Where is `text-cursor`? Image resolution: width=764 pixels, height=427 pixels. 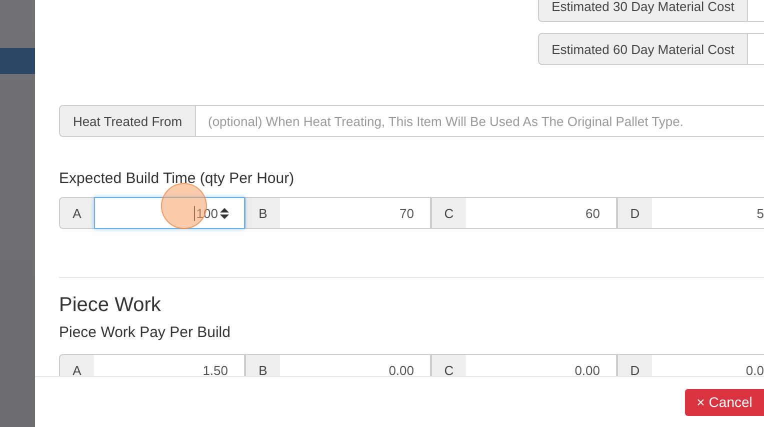
text-cursor is located at coordinates (195, 213).